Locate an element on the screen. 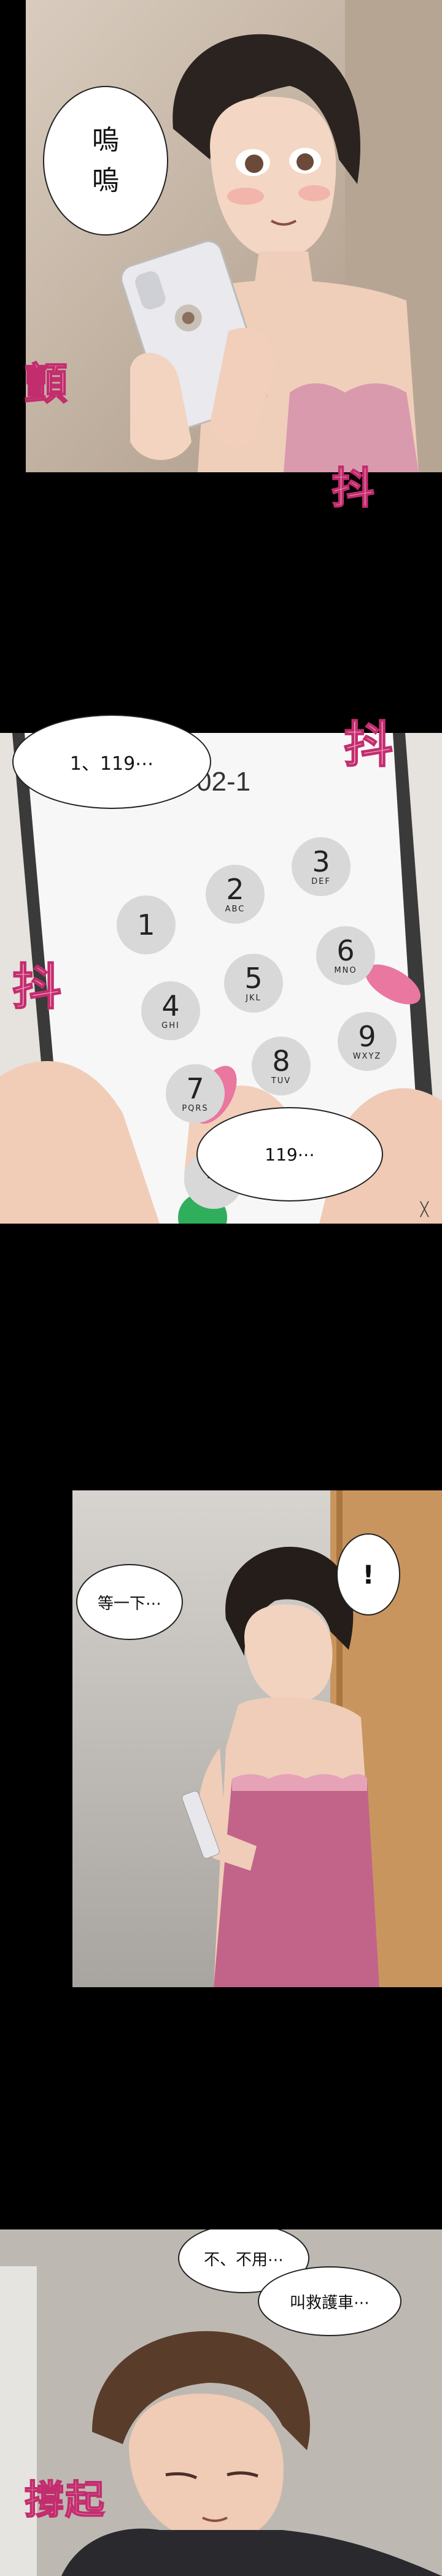  speech-bubble-exclaim-text: ! is located at coordinates (368, 1574).